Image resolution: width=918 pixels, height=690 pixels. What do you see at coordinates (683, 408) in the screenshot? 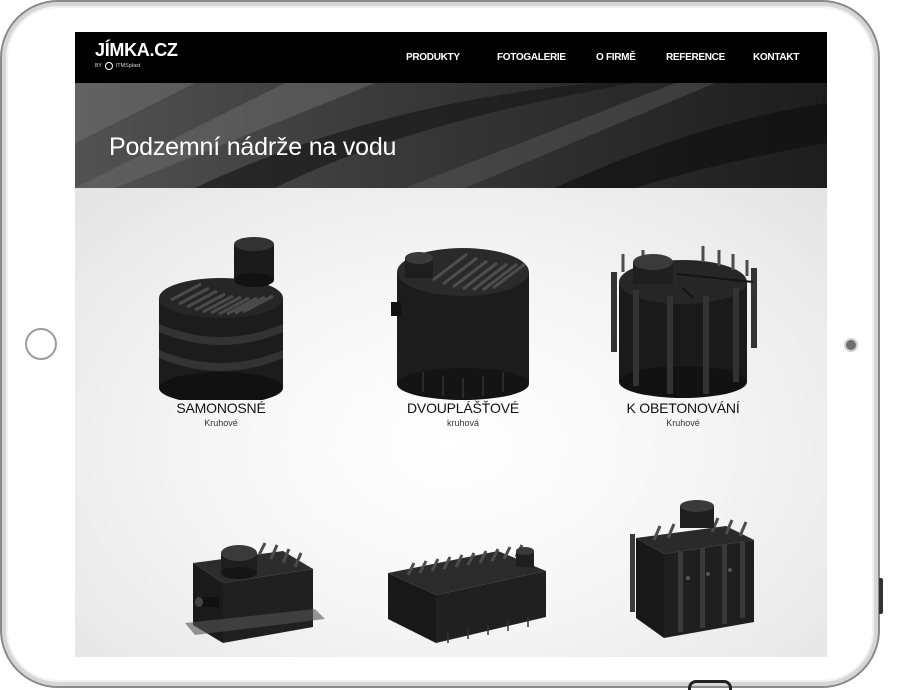
I see `product-title: K OBETONOVÁNÍ` at bounding box center [683, 408].